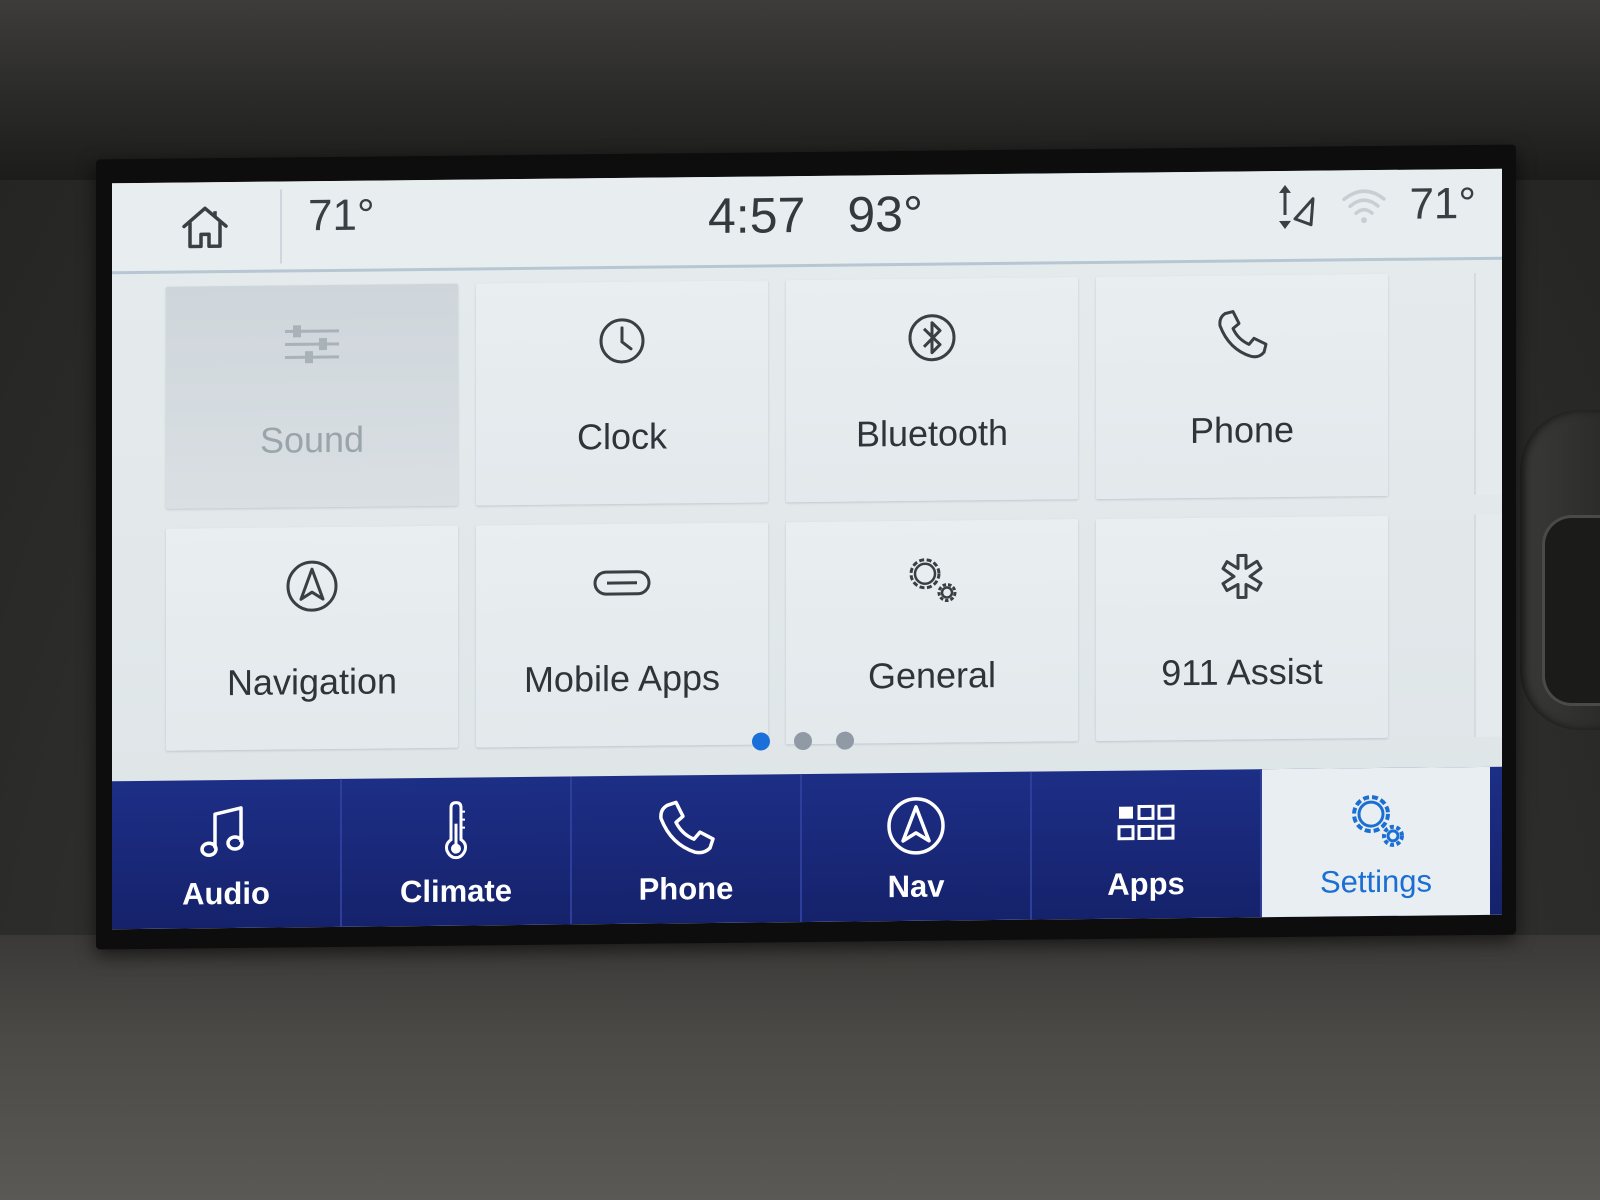  Describe the element at coordinates (1146, 884) in the screenshot. I see `nav-label: Apps` at that location.